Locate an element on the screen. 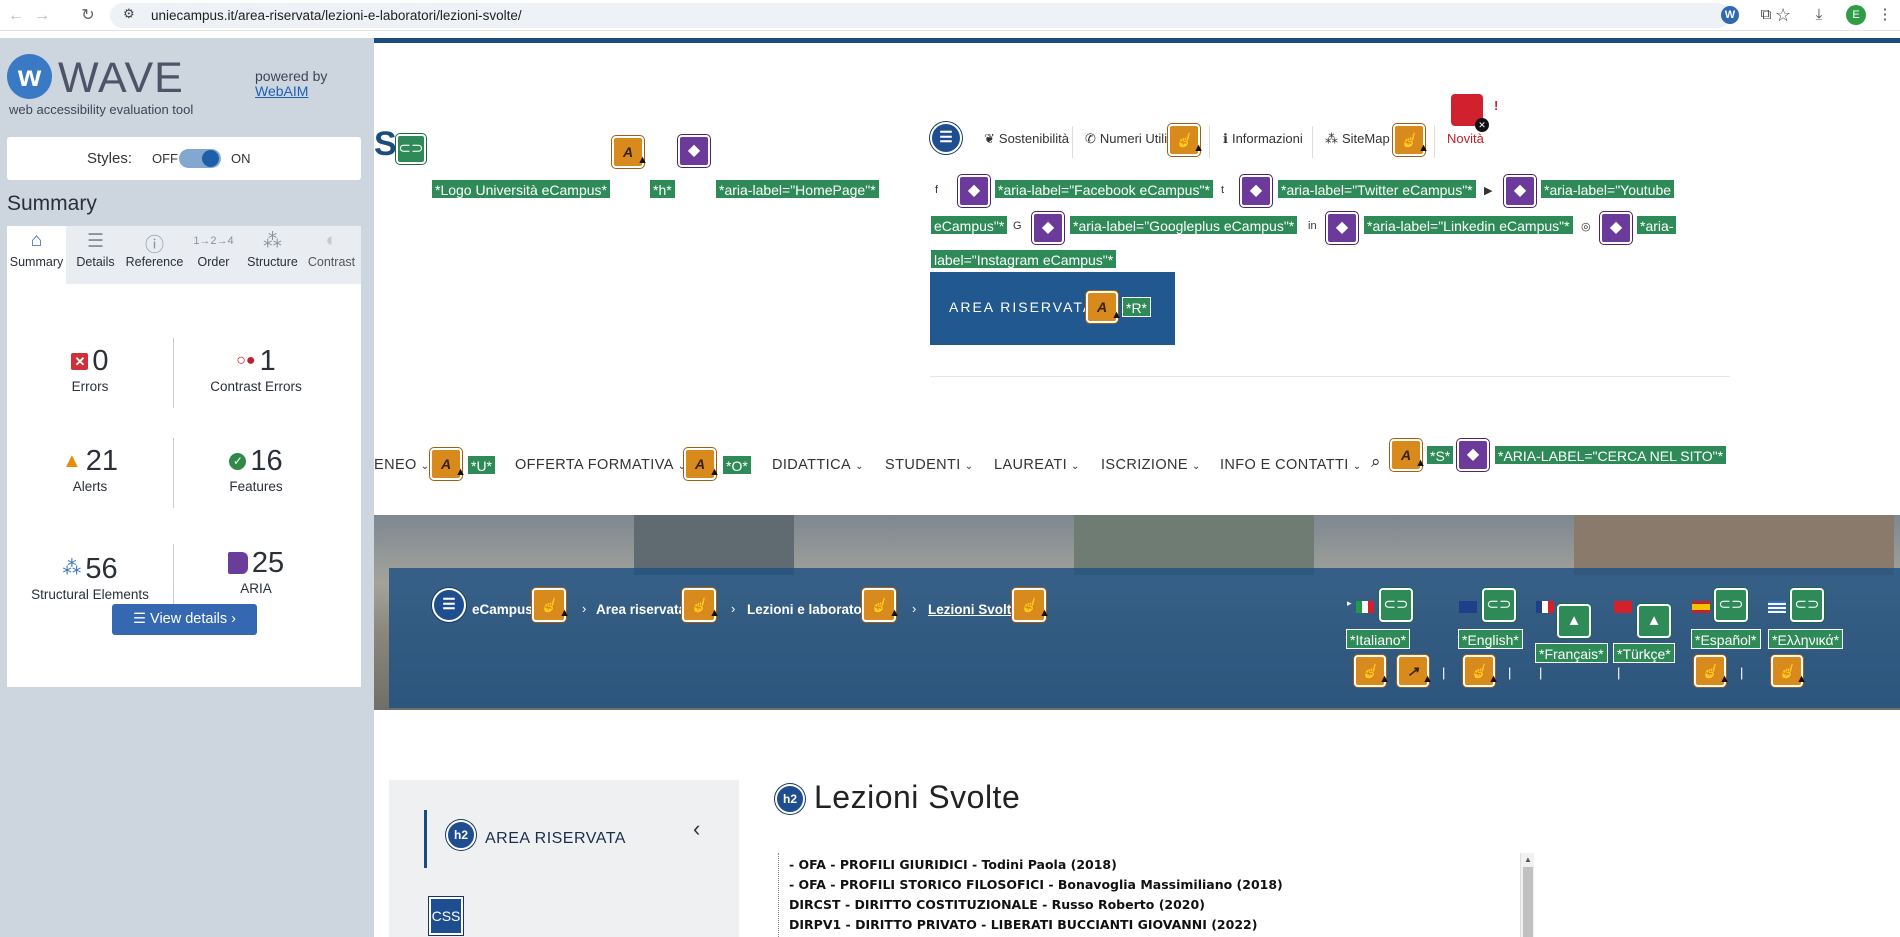 The height and width of the screenshot is (937, 1900). alert-redirect-icon: ↗ is located at coordinates (1415, 674).